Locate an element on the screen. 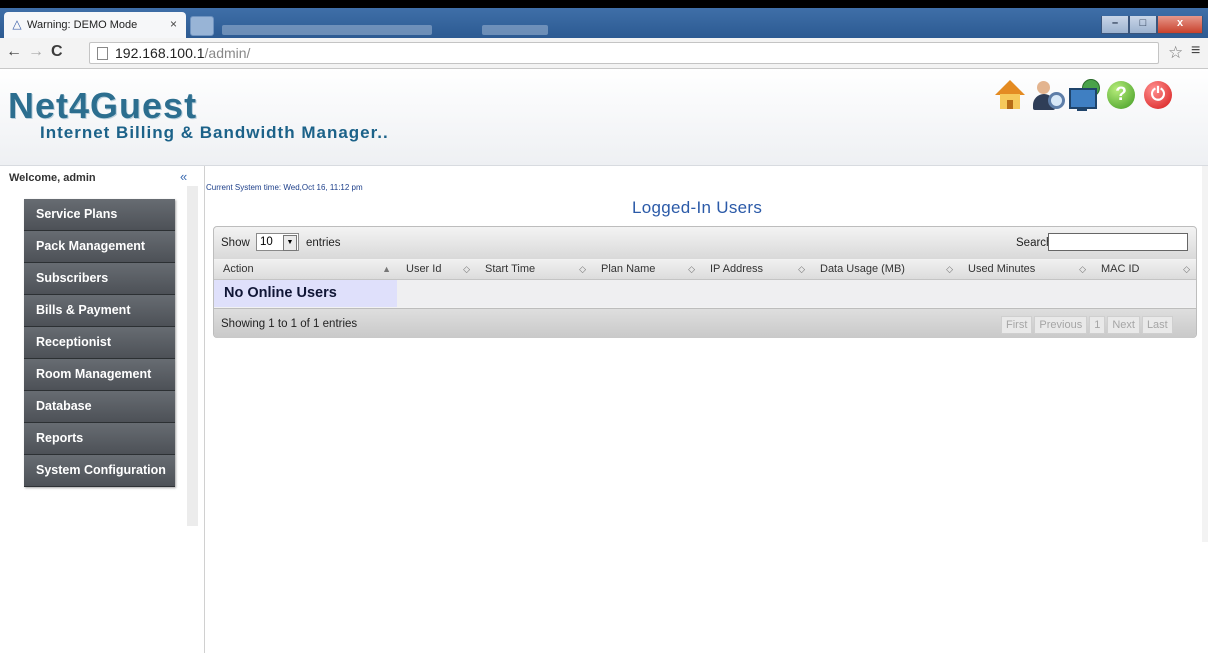  pagination: First Previous 1 Next Last is located at coordinates (1086, 325).